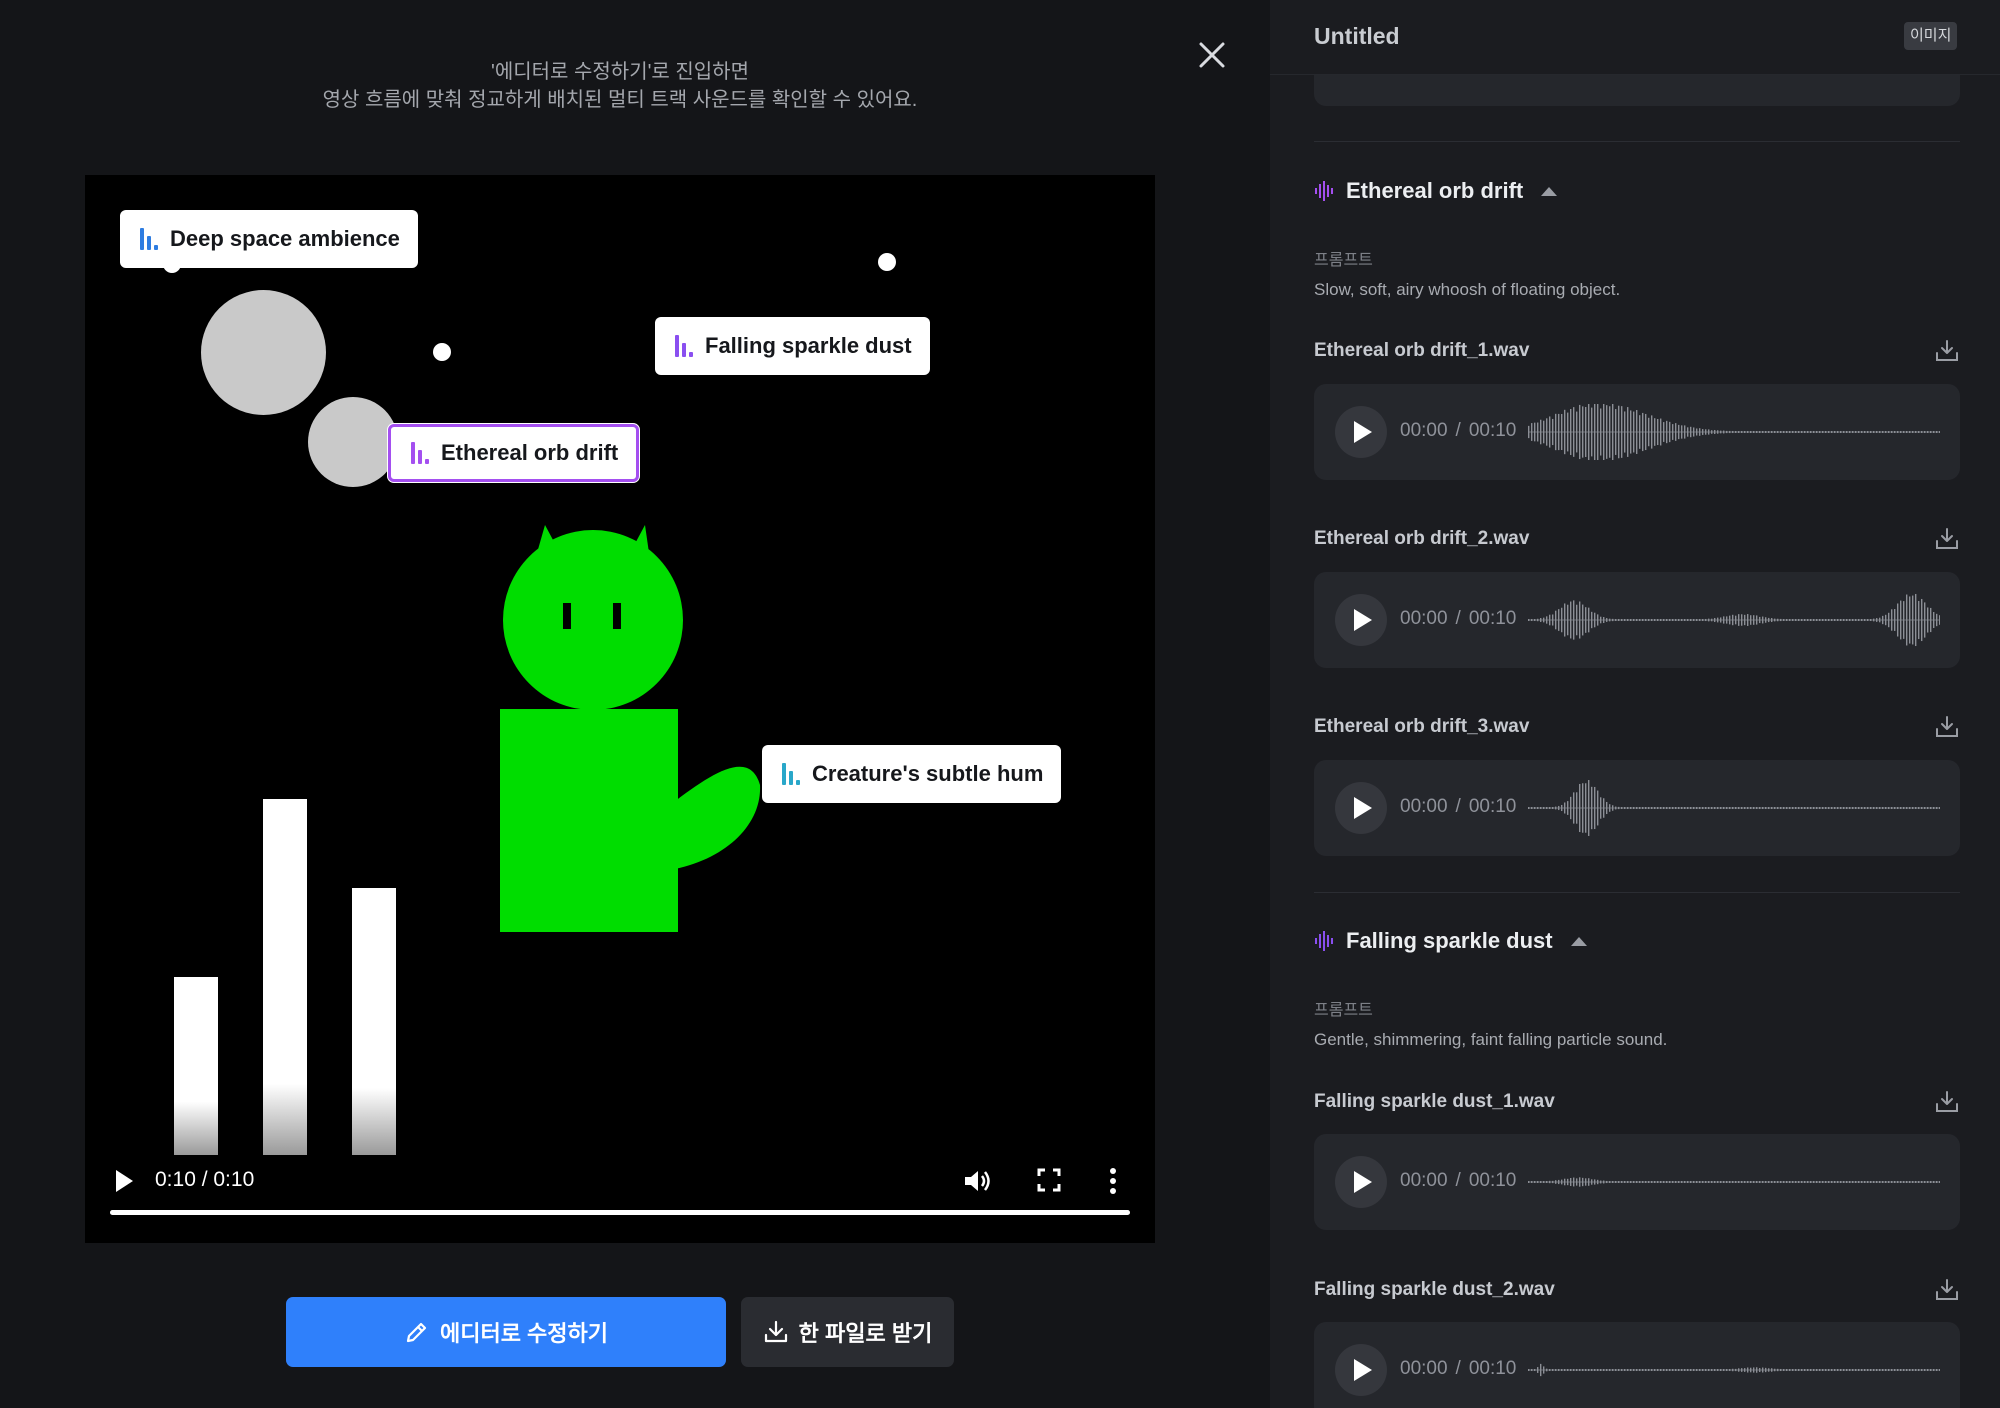 The height and width of the screenshot is (1408, 2000). Describe the element at coordinates (514, 453) in the screenshot. I see `sound-tag-ethereal-orb-drift: Ethereal orb drift` at that location.